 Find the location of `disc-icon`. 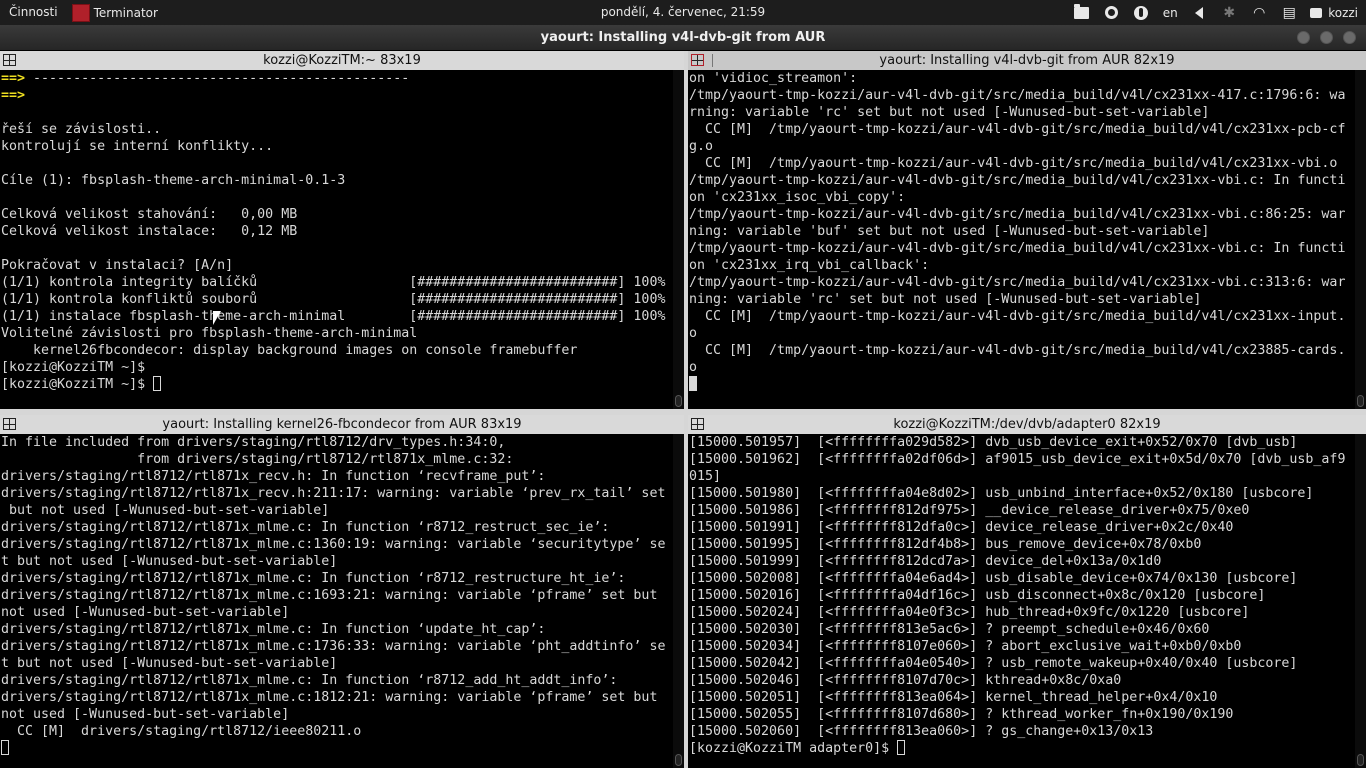

disc-icon is located at coordinates (1111, 12).